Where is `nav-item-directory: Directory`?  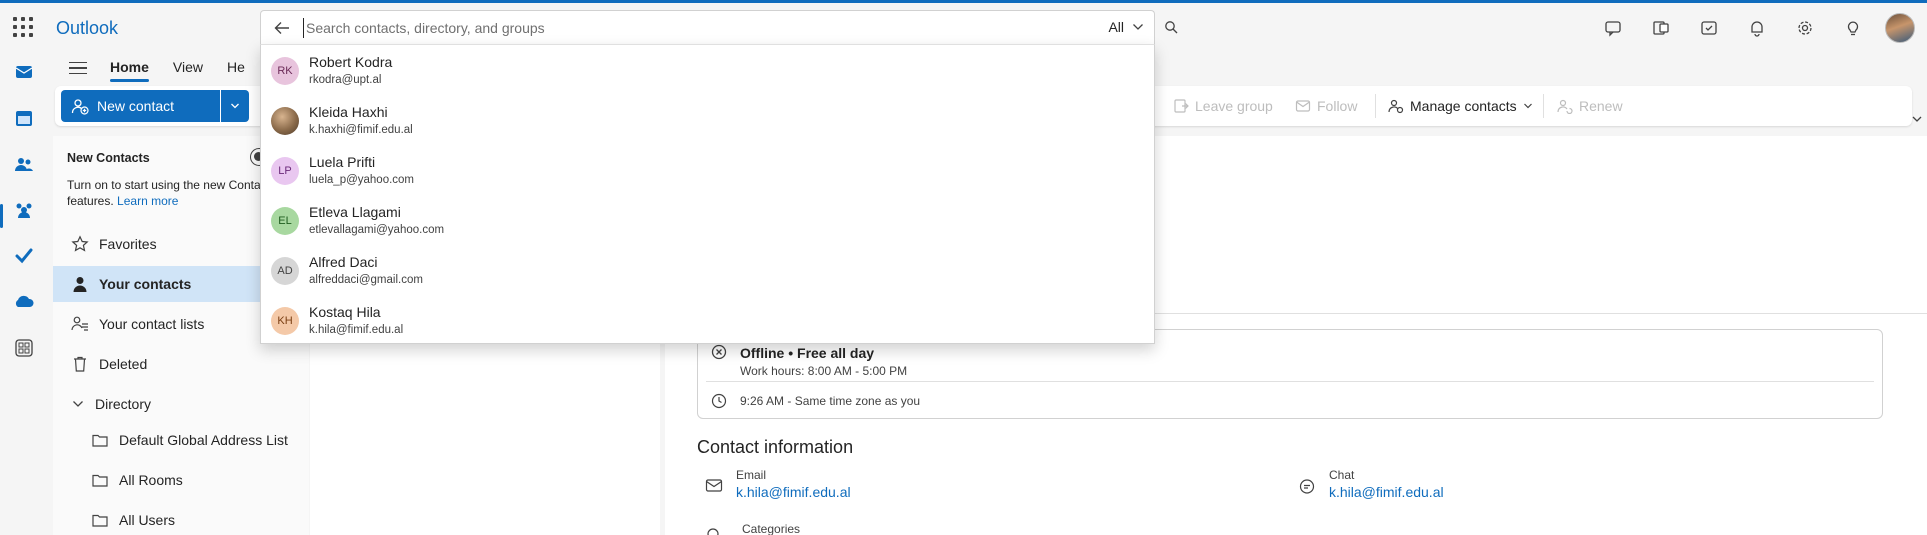
nav-item-directory: Directory is located at coordinates (181, 404).